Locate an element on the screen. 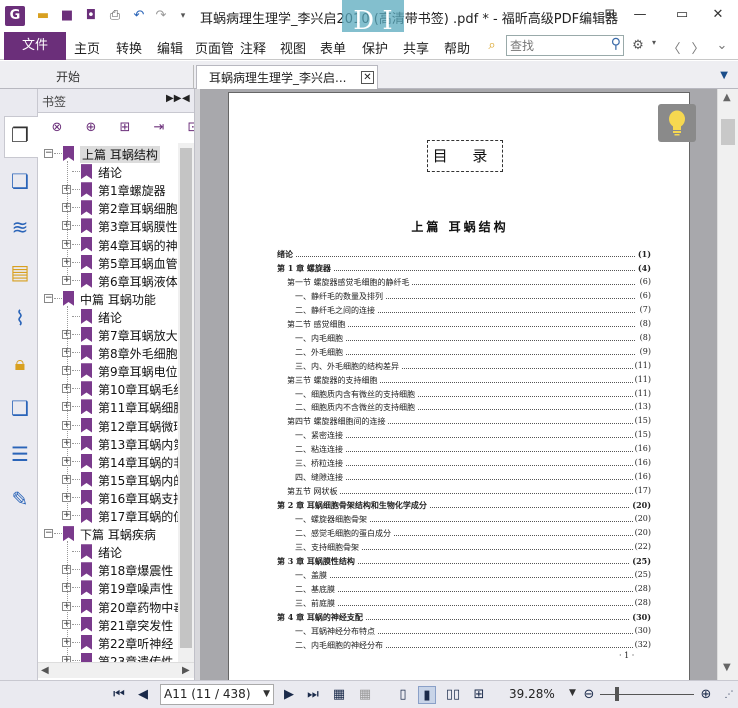 This screenshot has width=738, height=708. toc-entry: 一、静纤毛的数量及排列 (6) is located at coordinates (464, 297).